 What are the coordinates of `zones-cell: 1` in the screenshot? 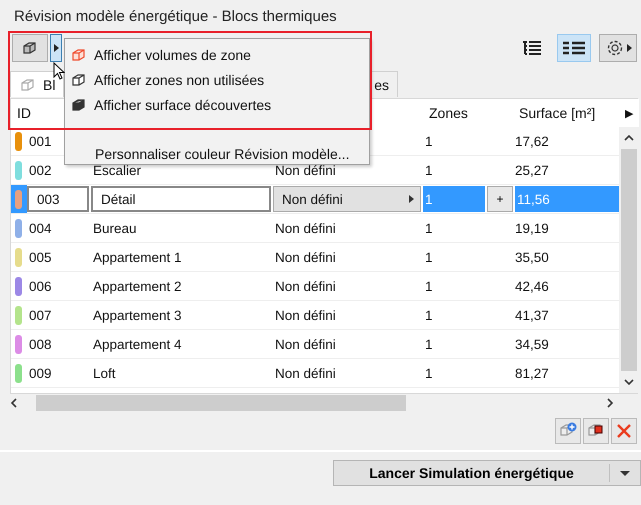 It's located at (454, 199).